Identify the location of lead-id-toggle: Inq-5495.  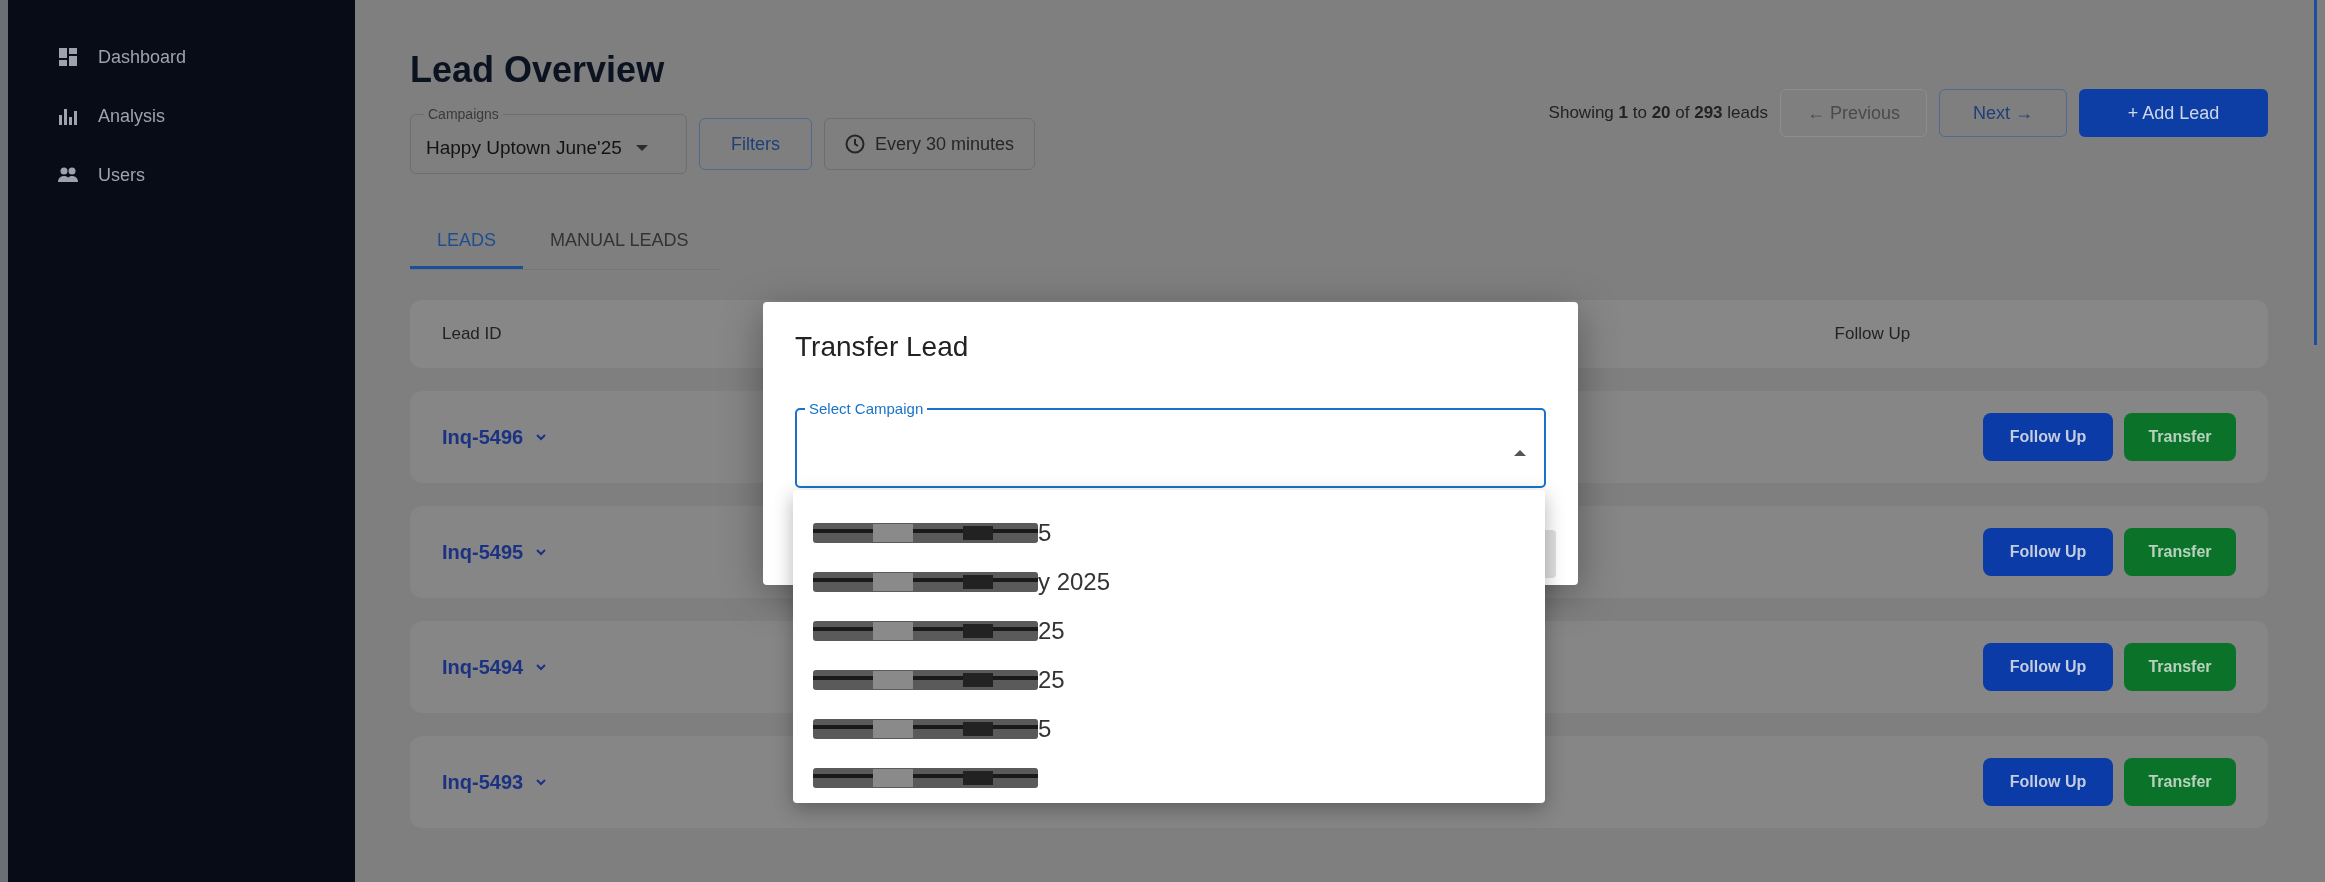
(495, 552).